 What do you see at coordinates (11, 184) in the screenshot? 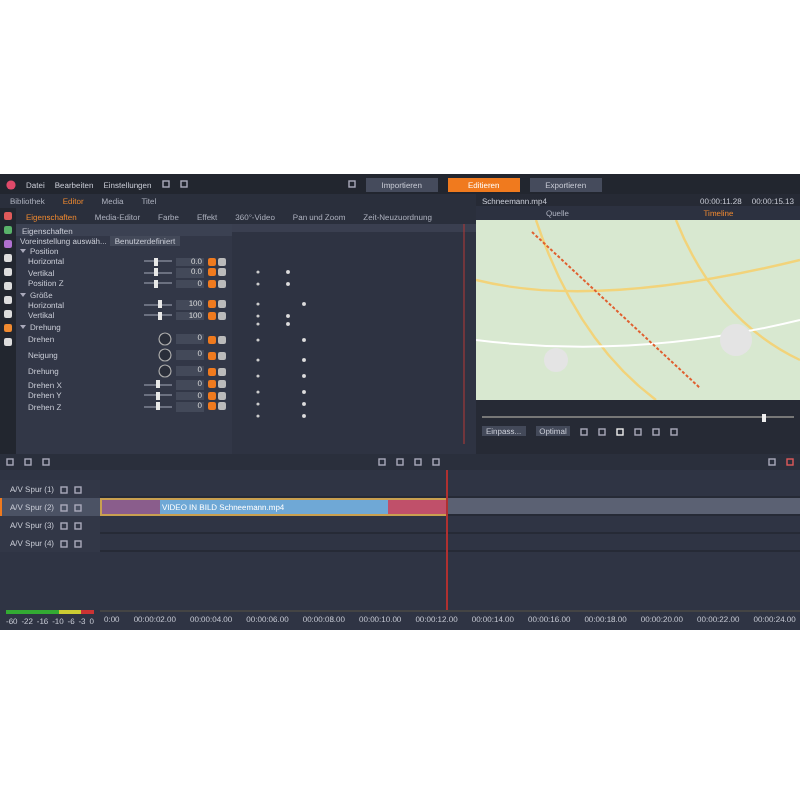
I see `app-logo-icon` at bounding box center [11, 184].